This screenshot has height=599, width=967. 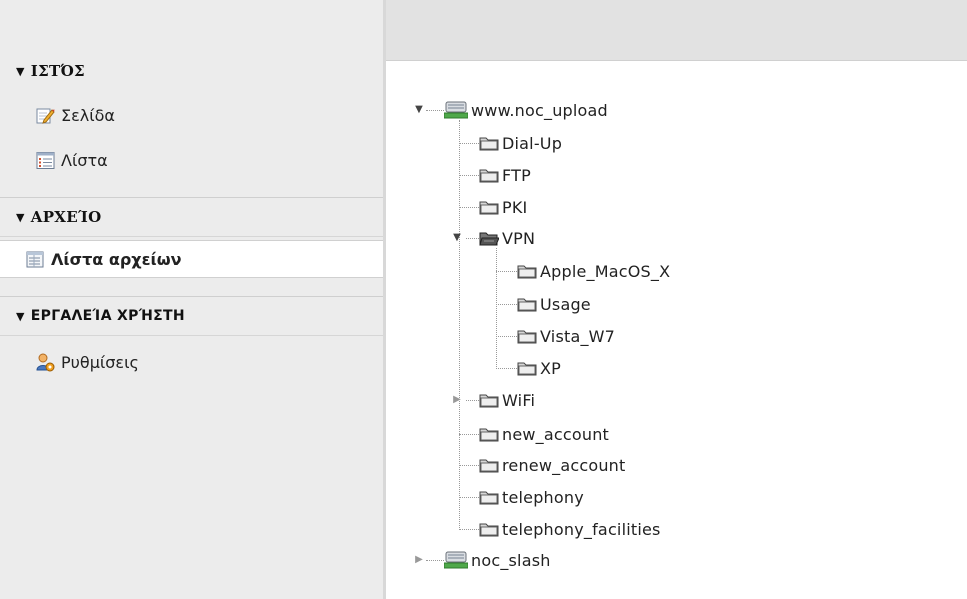 I want to click on toolbar, so click(x=676, y=30).